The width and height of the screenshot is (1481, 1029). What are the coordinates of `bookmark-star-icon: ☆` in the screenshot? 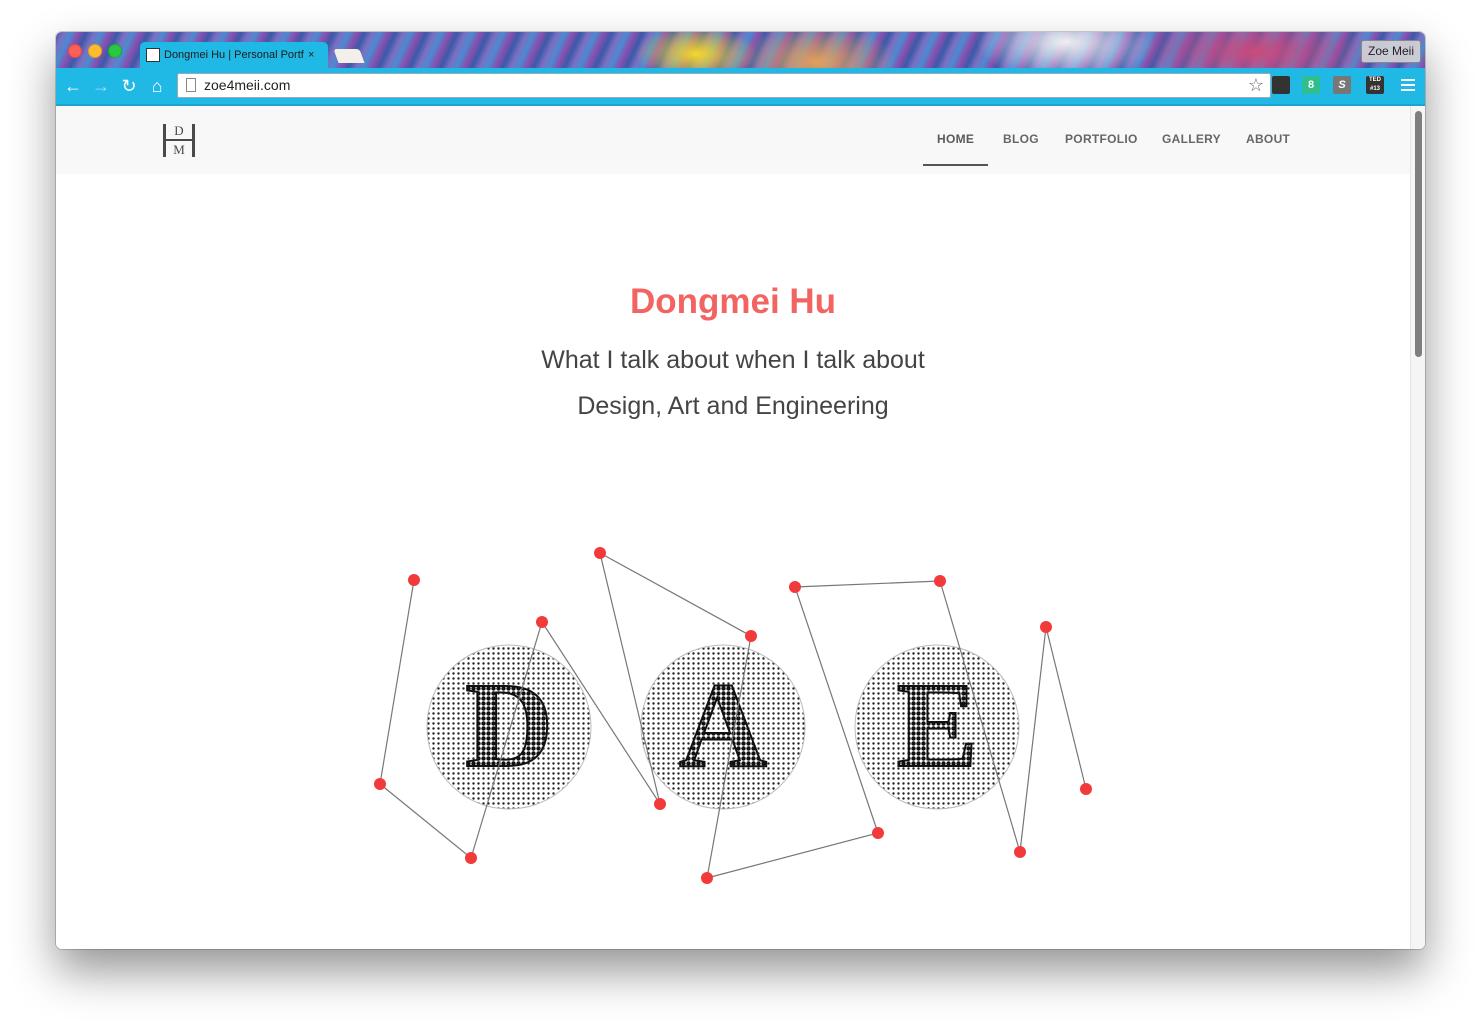 It's located at (1256, 85).